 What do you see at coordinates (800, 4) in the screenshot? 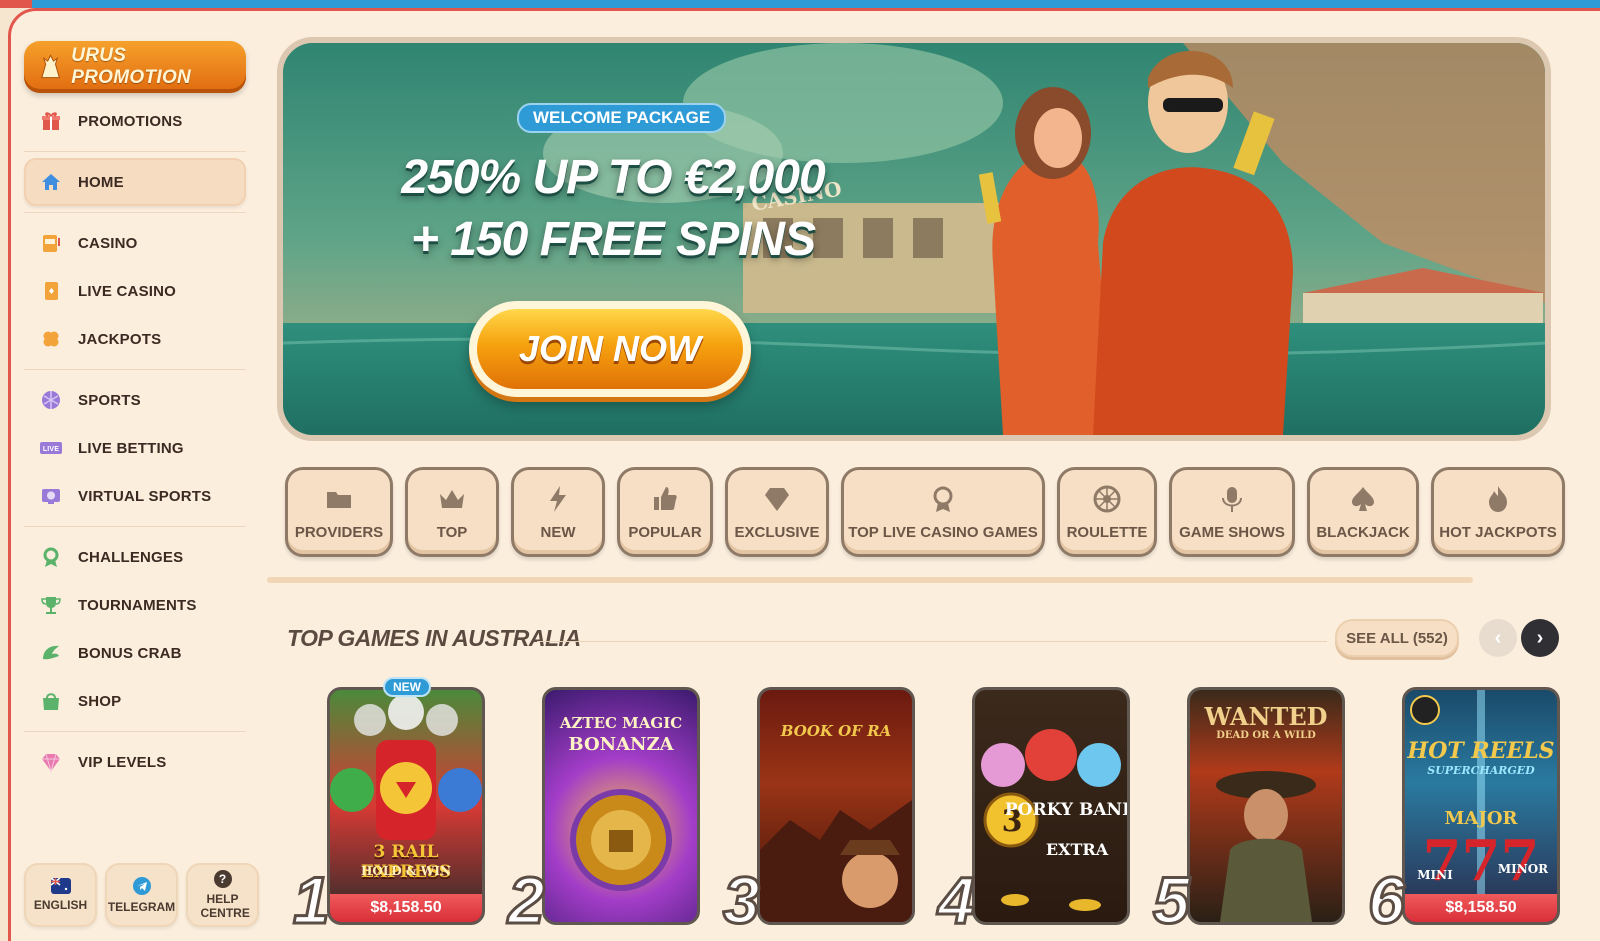
I see `top-color-strip` at bounding box center [800, 4].